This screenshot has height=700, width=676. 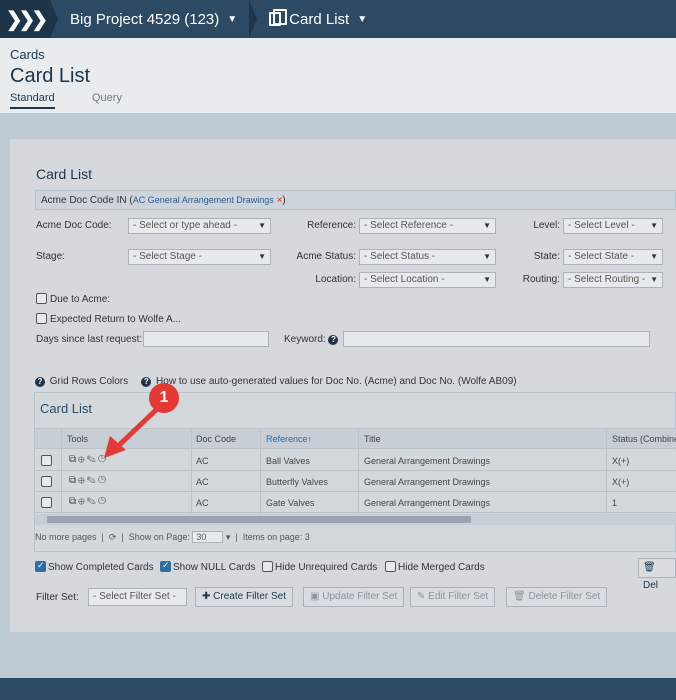 I want to click on keyword-input, so click(x=496, y=339).